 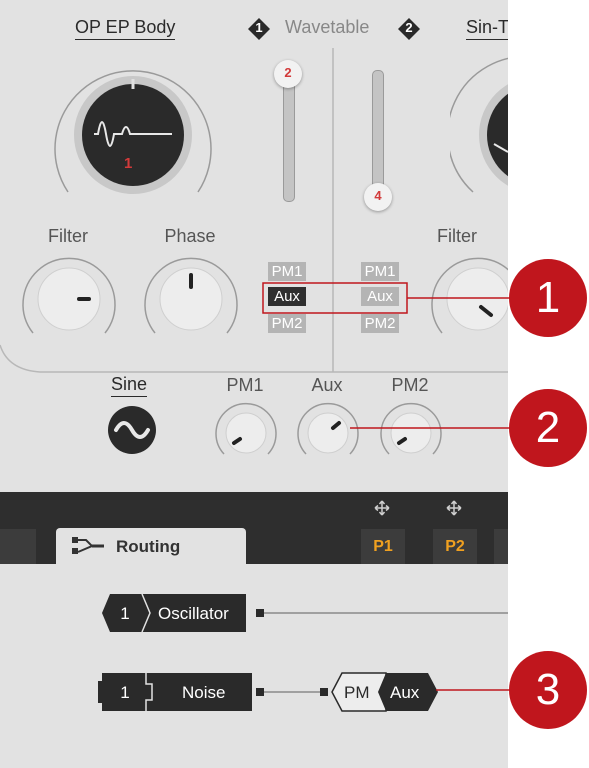 What do you see at coordinates (548, 428) in the screenshot?
I see `callout-2: 2` at bounding box center [548, 428].